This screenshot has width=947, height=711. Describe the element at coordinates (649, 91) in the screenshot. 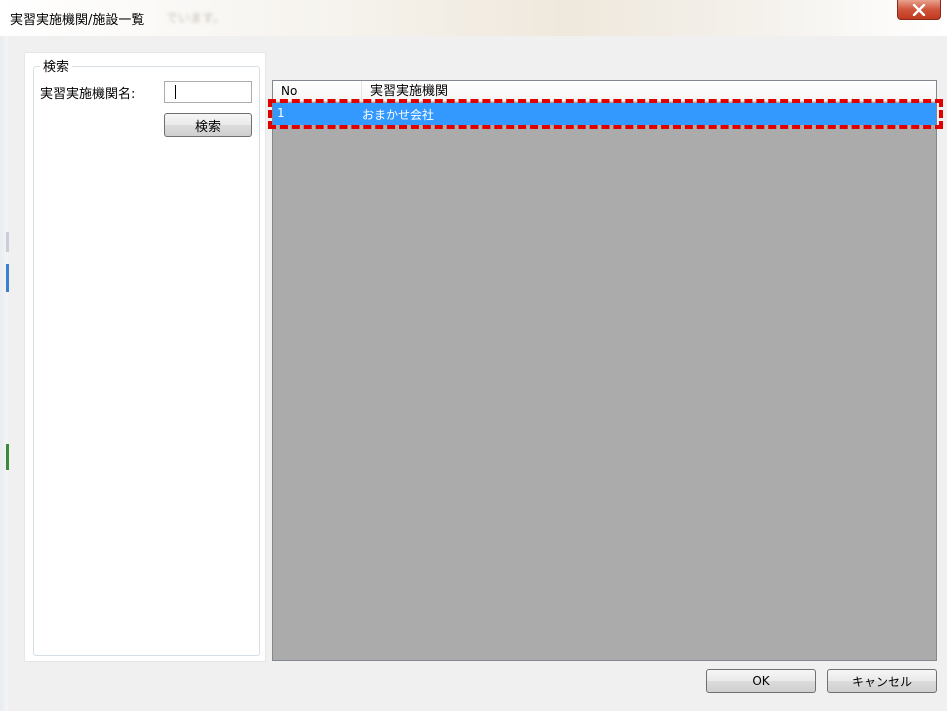

I see `column-header-institution: 実習実施機関` at that location.